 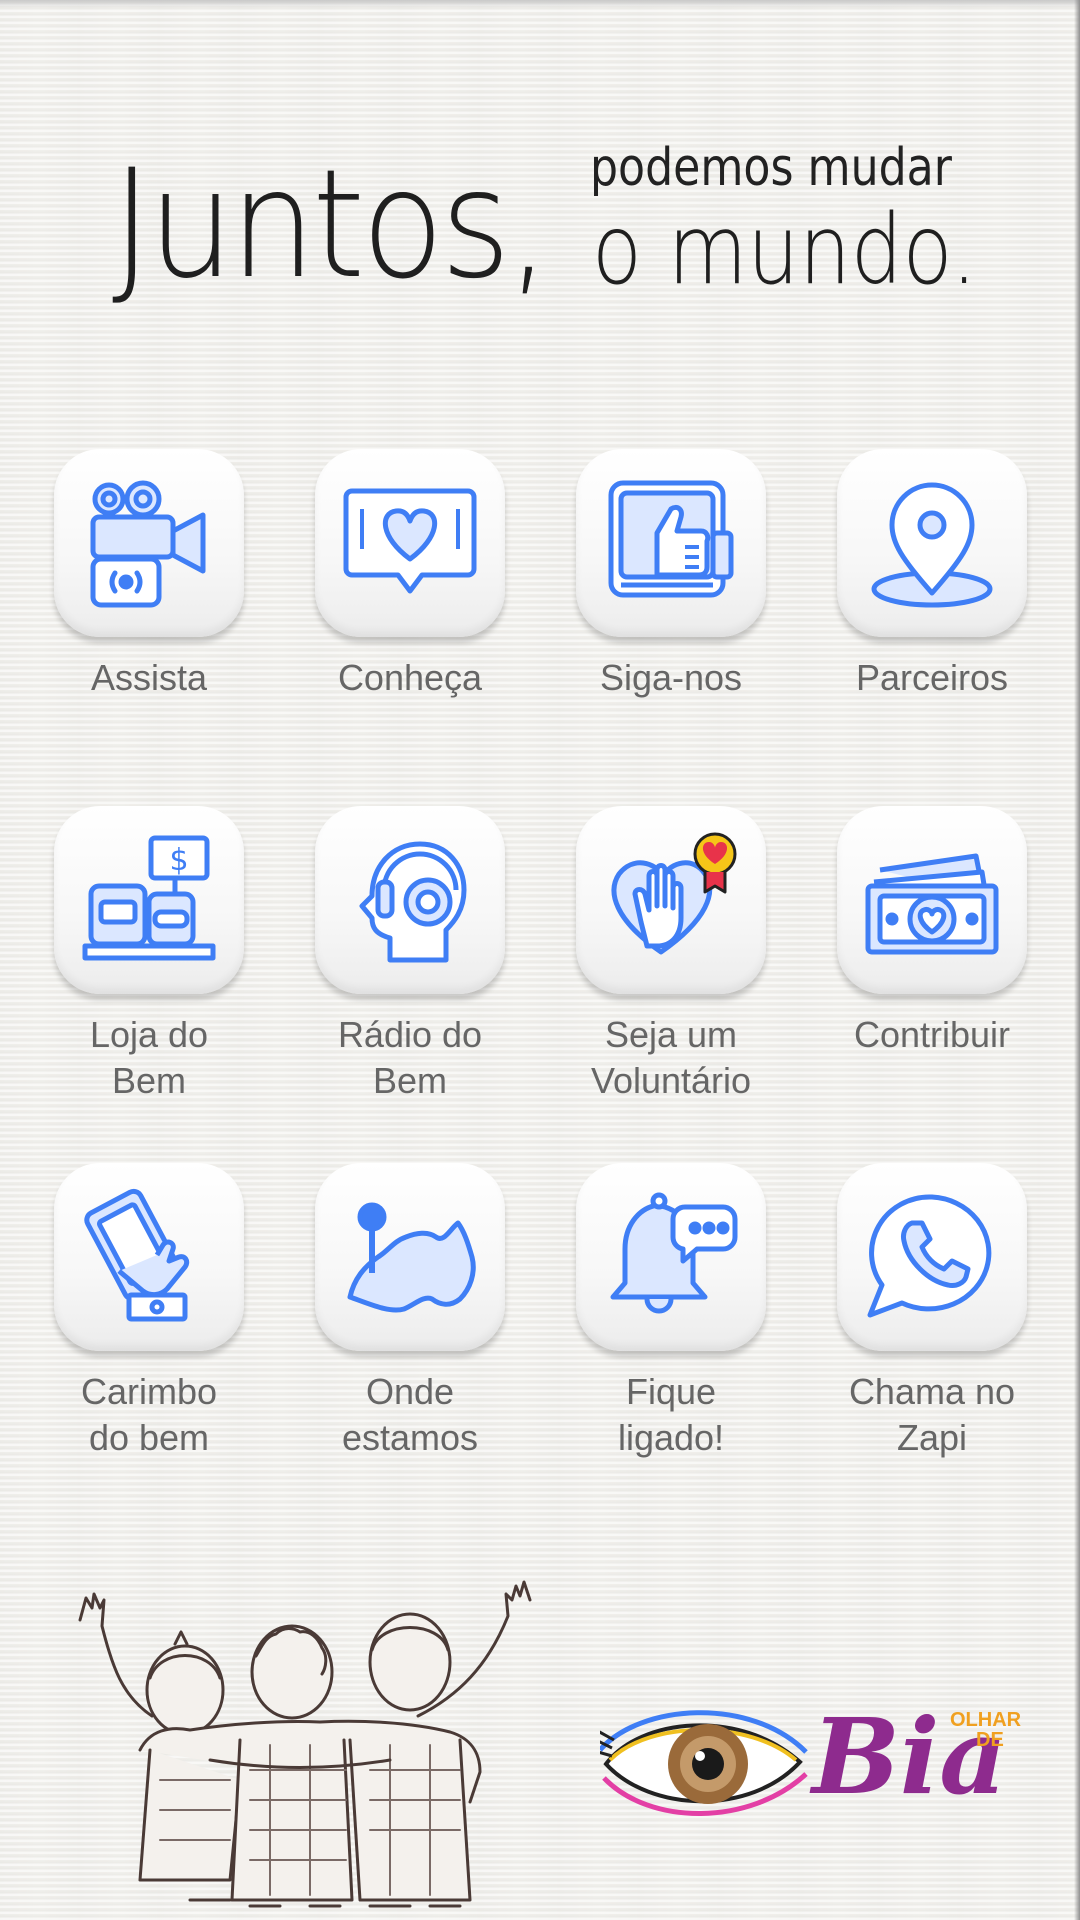 What do you see at coordinates (990, 1740) in the screenshot?
I see `brand-small-line-2: DE` at bounding box center [990, 1740].